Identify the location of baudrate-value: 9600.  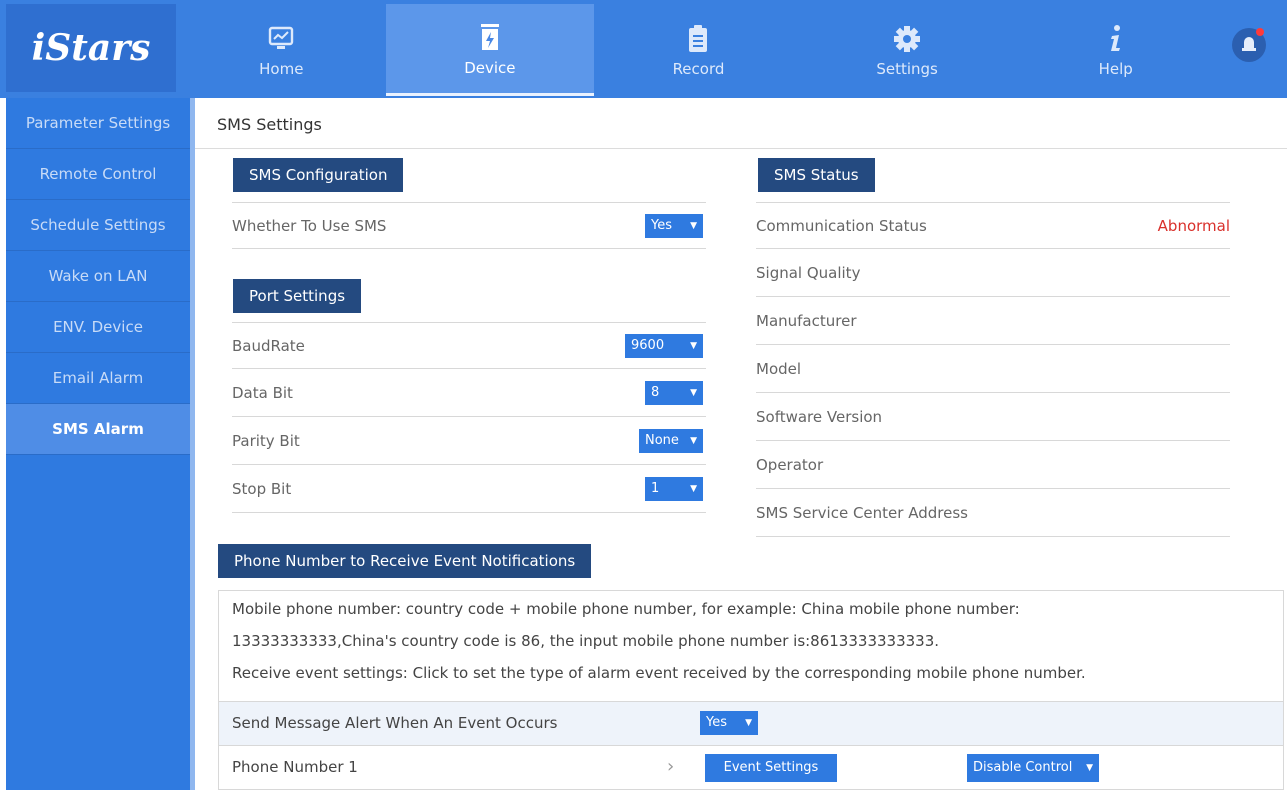
(648, 345).